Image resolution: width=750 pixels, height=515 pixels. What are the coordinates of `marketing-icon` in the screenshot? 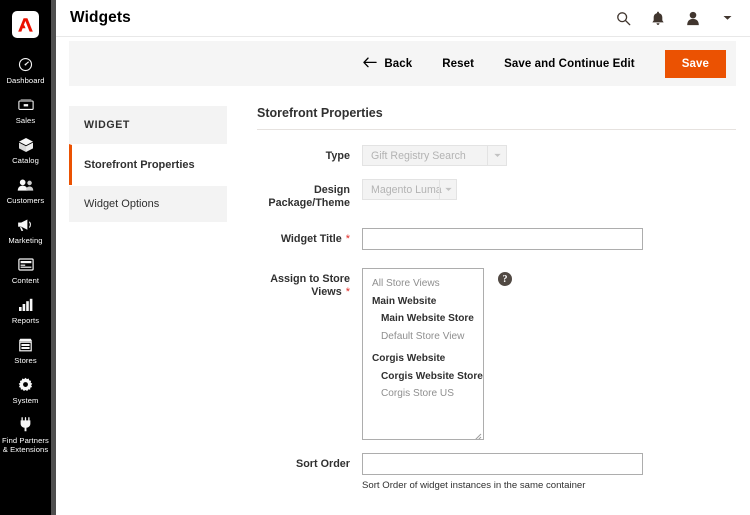 It's located at (25, 224).